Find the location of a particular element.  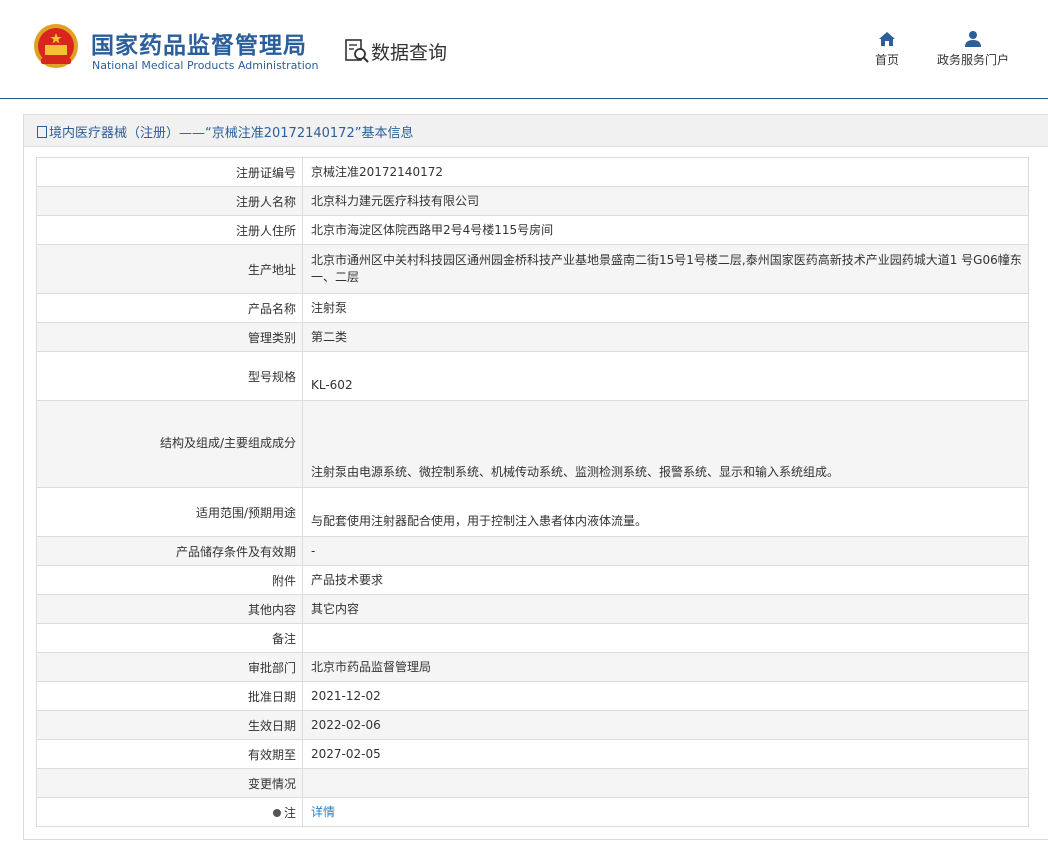

nav-service-portal: 政务服务门户 is located at coordinates (973, 49).